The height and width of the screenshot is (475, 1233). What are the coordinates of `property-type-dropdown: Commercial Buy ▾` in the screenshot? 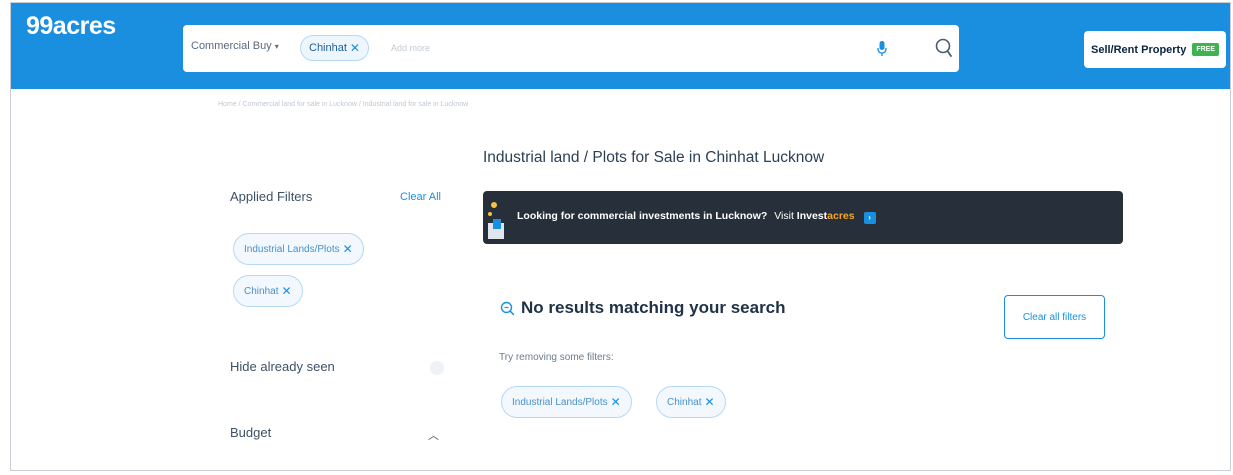 It's located at (235, 46).